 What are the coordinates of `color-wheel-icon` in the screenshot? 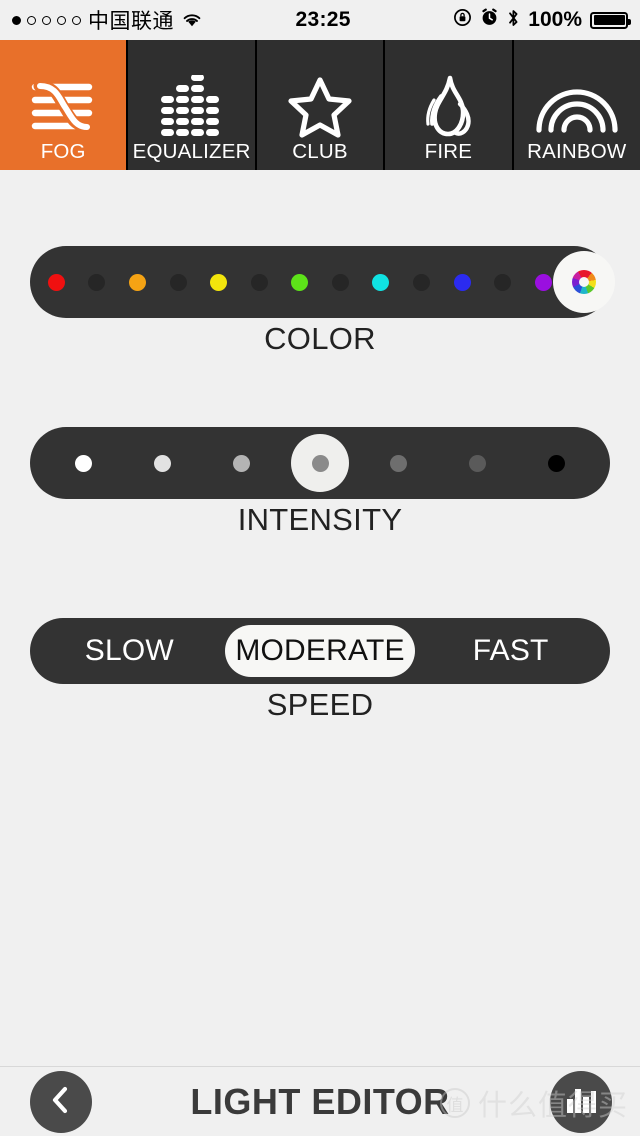 It's located at (583, 282).